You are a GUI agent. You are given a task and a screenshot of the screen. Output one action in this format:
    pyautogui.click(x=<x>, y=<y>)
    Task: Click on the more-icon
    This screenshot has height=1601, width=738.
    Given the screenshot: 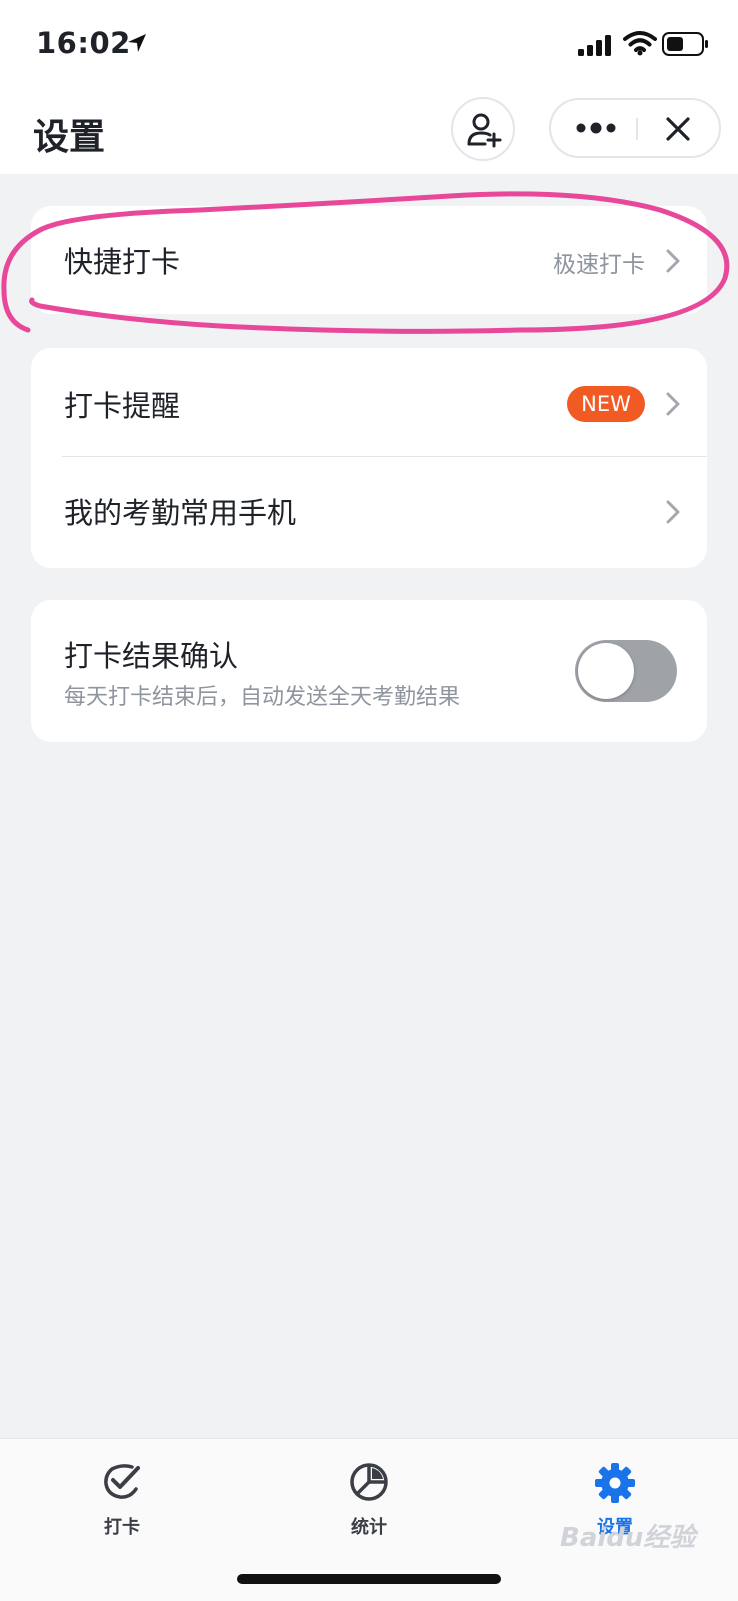 What is the action you would take?
    pyautogui.click(x=596, y=128)
    